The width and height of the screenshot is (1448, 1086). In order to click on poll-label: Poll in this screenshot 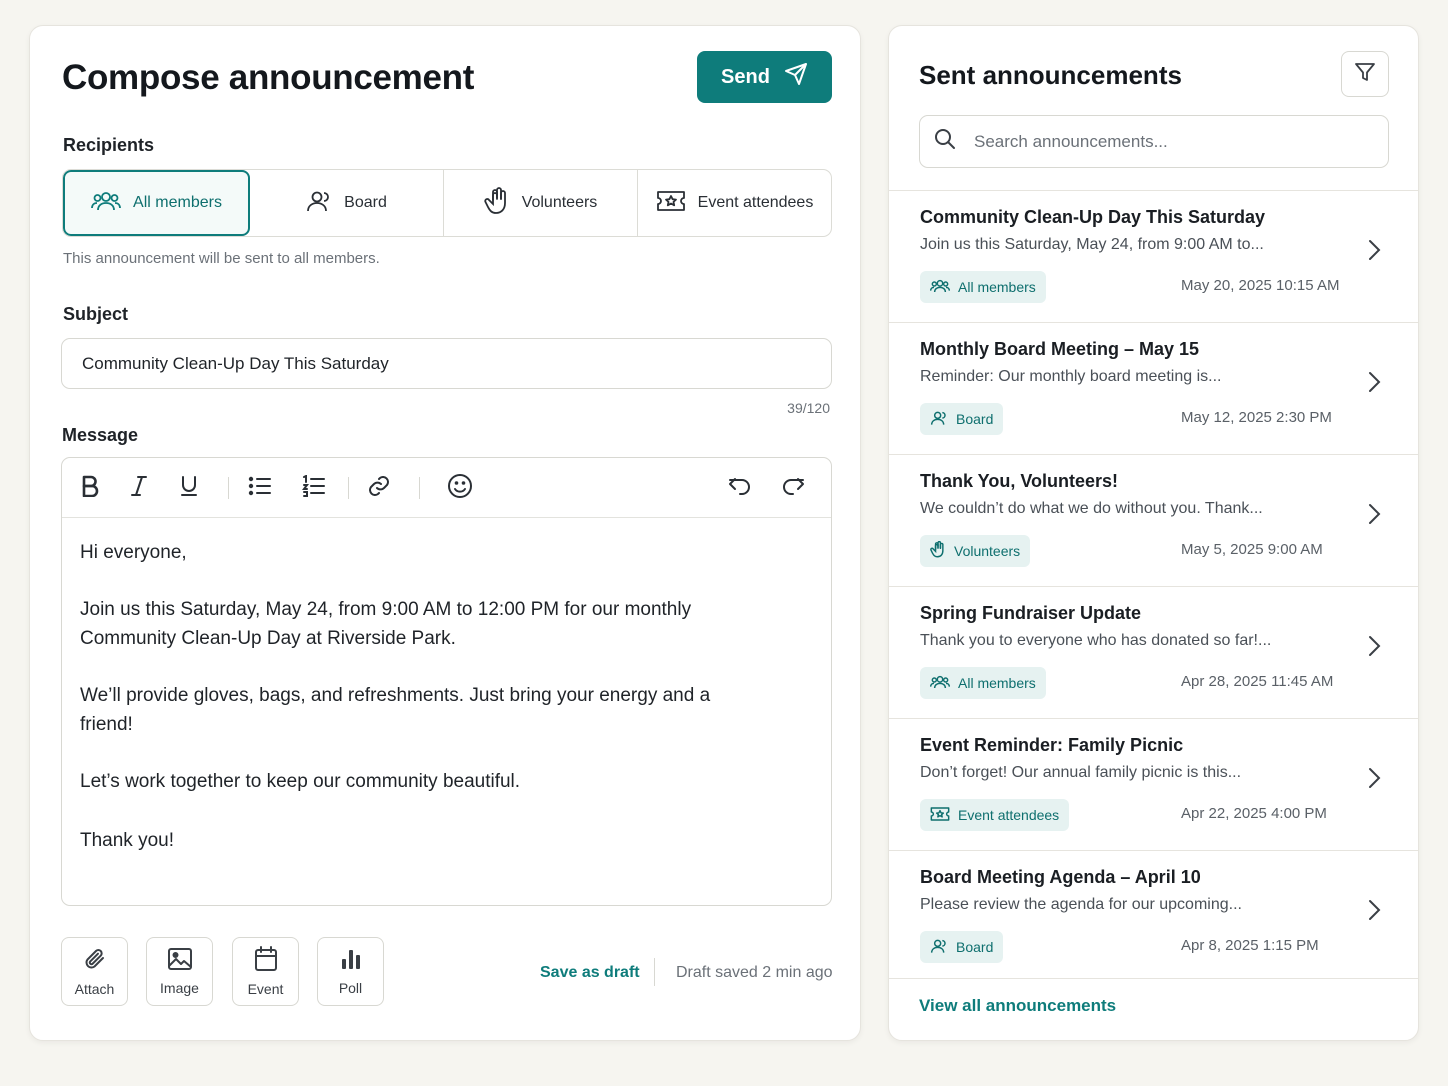, I will do `click(350, 988)`.